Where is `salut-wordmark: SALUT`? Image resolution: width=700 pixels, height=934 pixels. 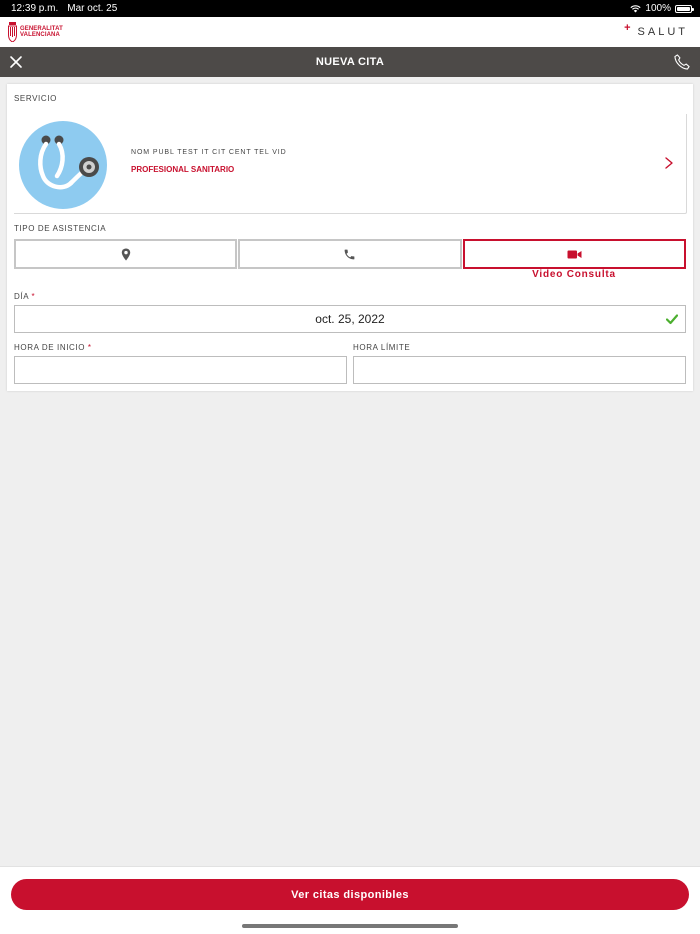 salut-wordmark: SALUT is located at coordinates (662, 32).